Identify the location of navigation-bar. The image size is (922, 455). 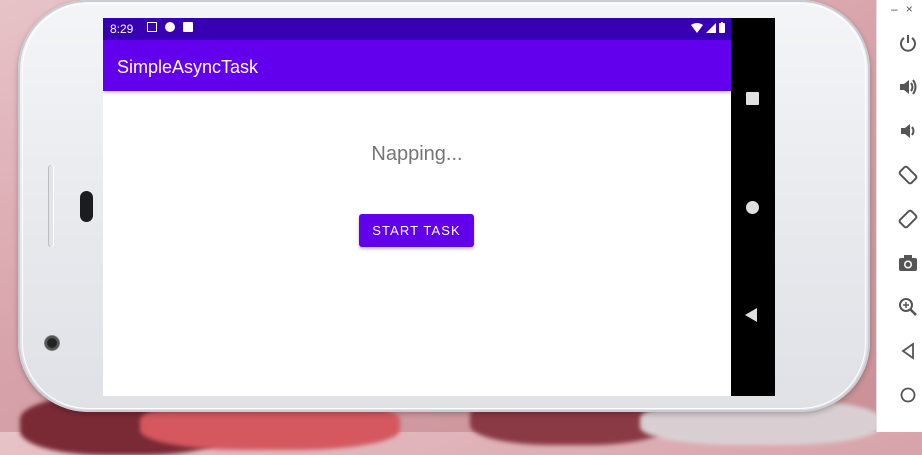
(753, 207).